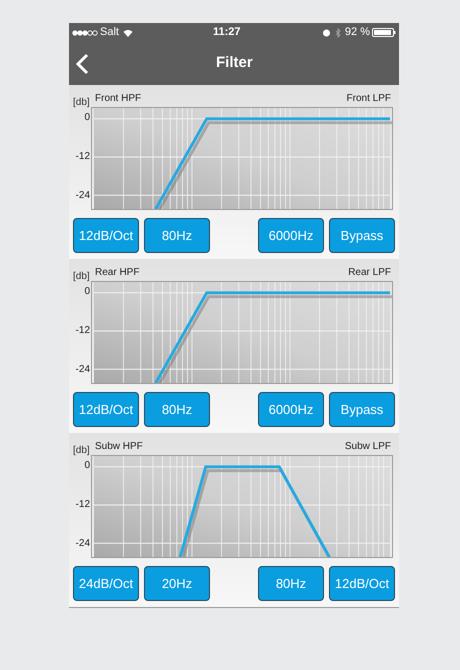  Describe the element at coordinates (177, 583) in the screenshot. I see `filter-button: 20Hz` at that location.